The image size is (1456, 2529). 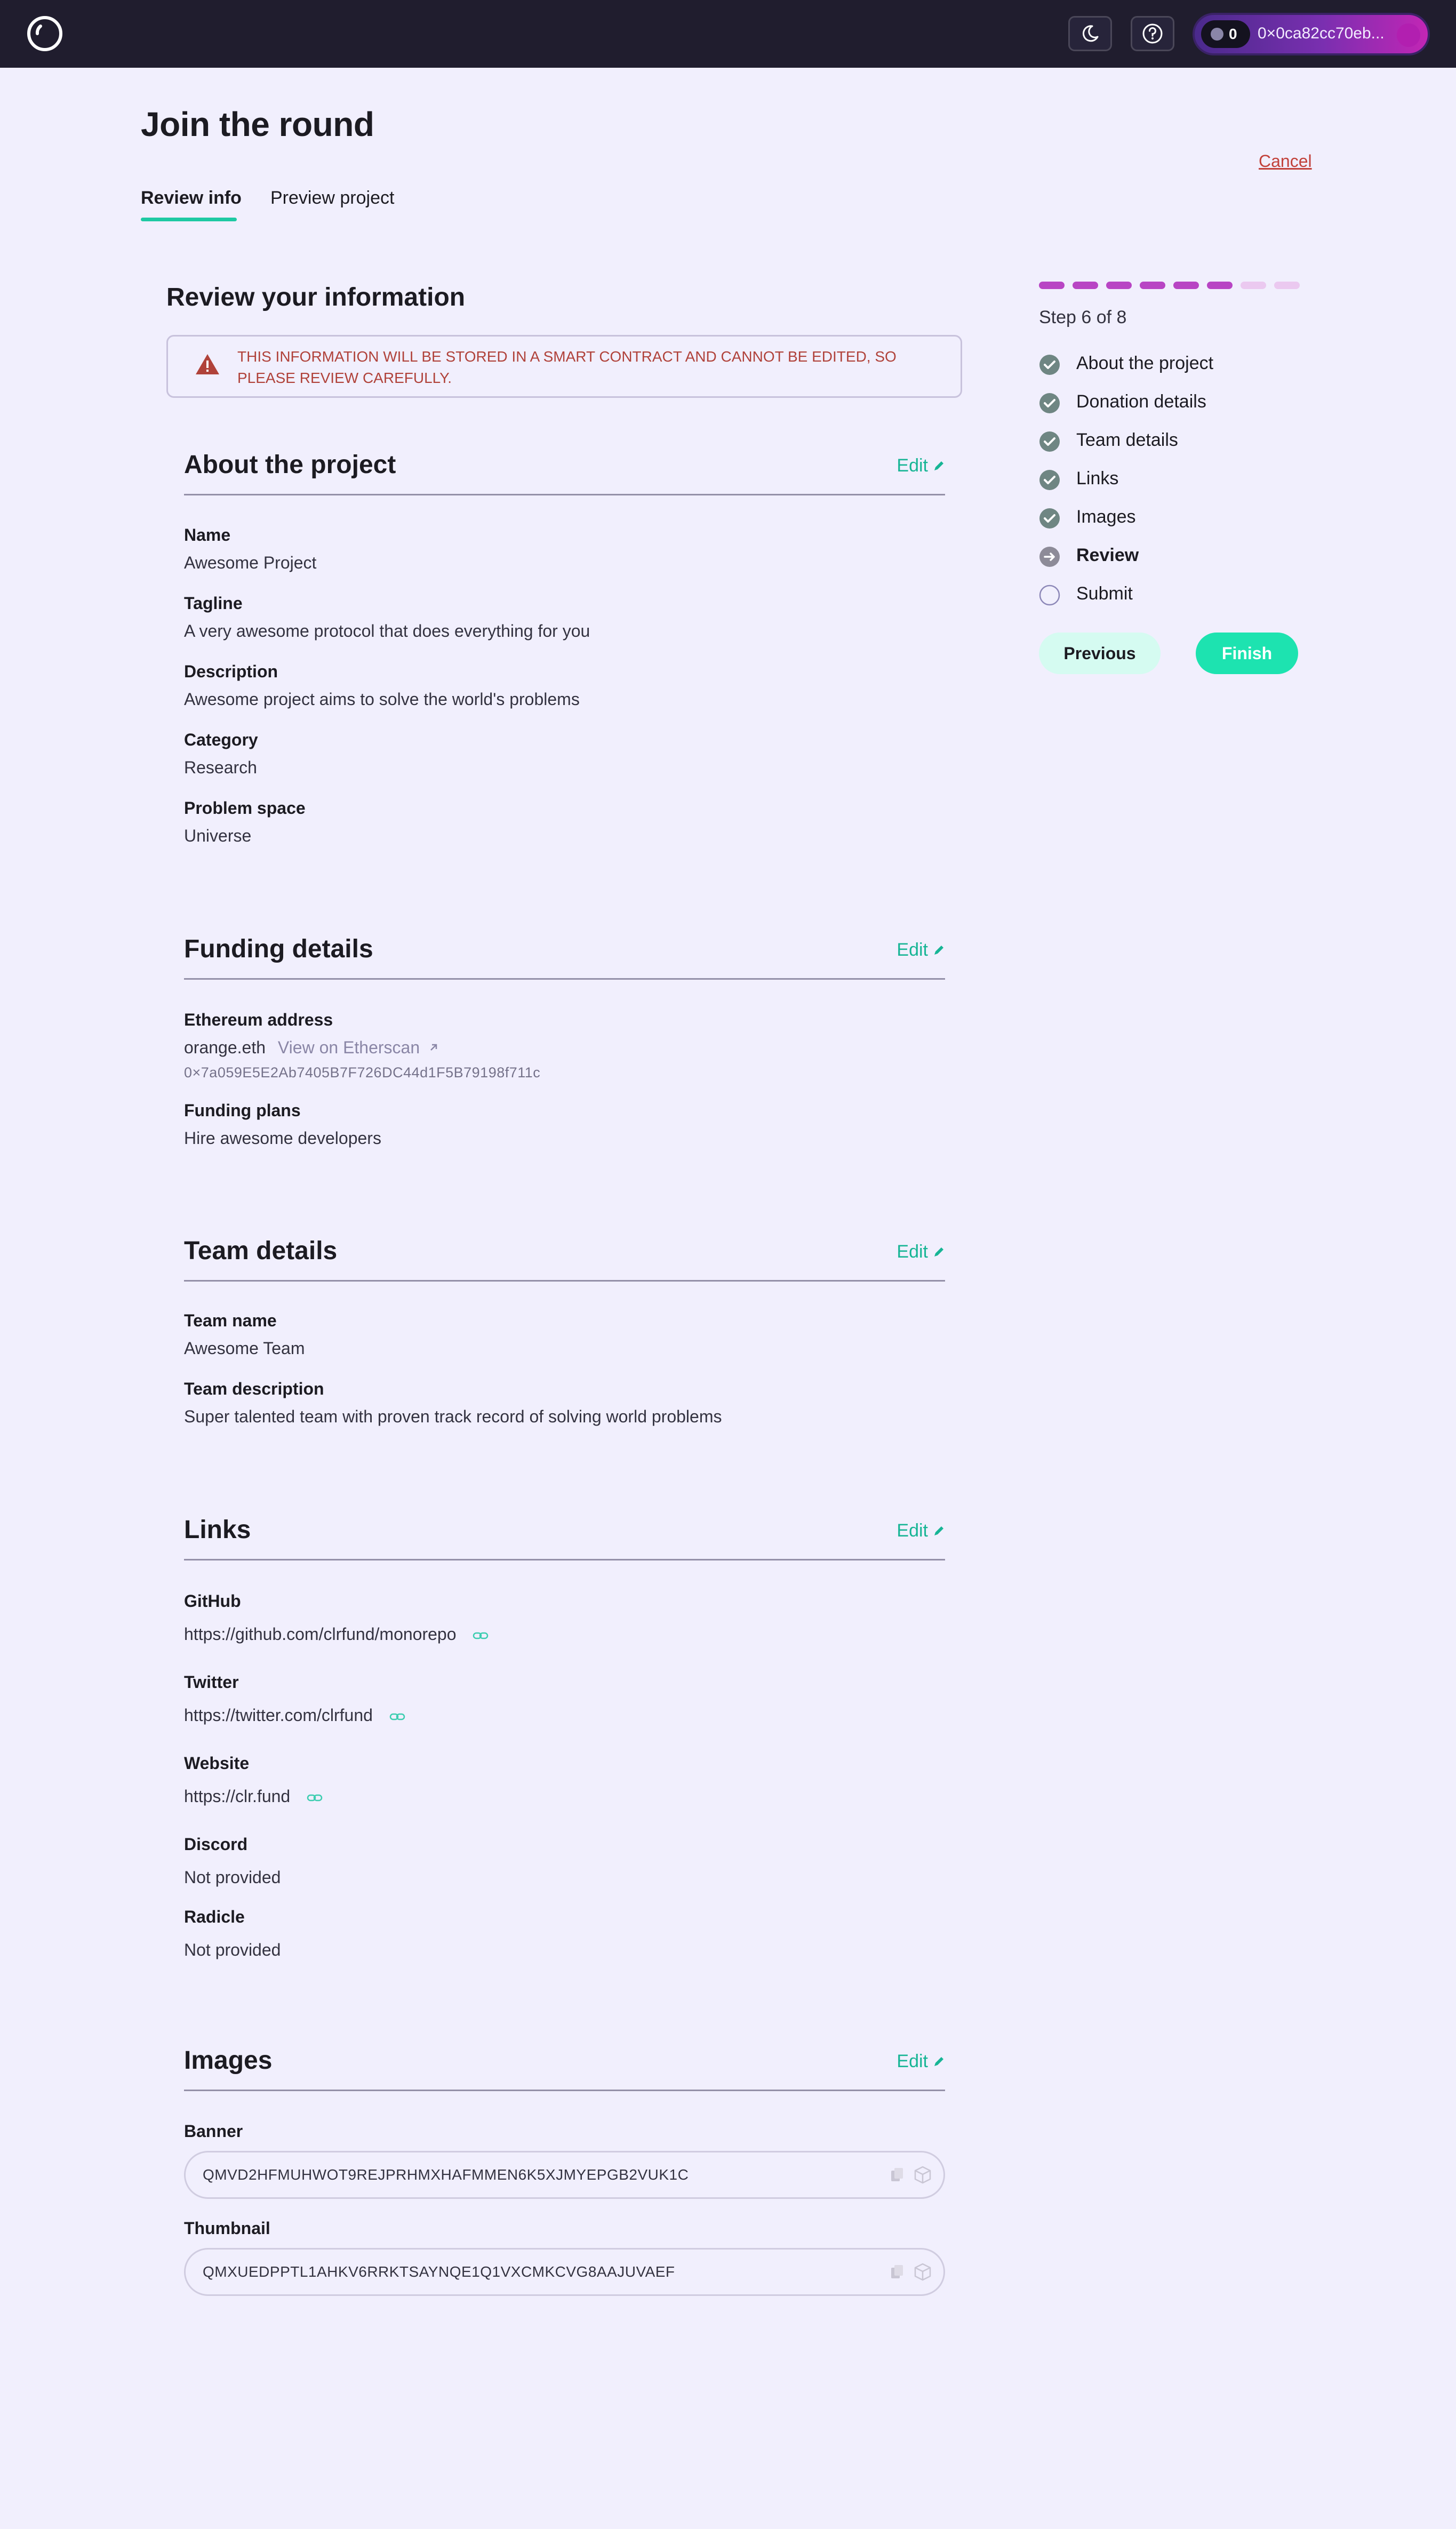 What do you see at coordinates (221, 739) in the screenshot?
I see `field-label: Category` at bounding box center [221, 739].